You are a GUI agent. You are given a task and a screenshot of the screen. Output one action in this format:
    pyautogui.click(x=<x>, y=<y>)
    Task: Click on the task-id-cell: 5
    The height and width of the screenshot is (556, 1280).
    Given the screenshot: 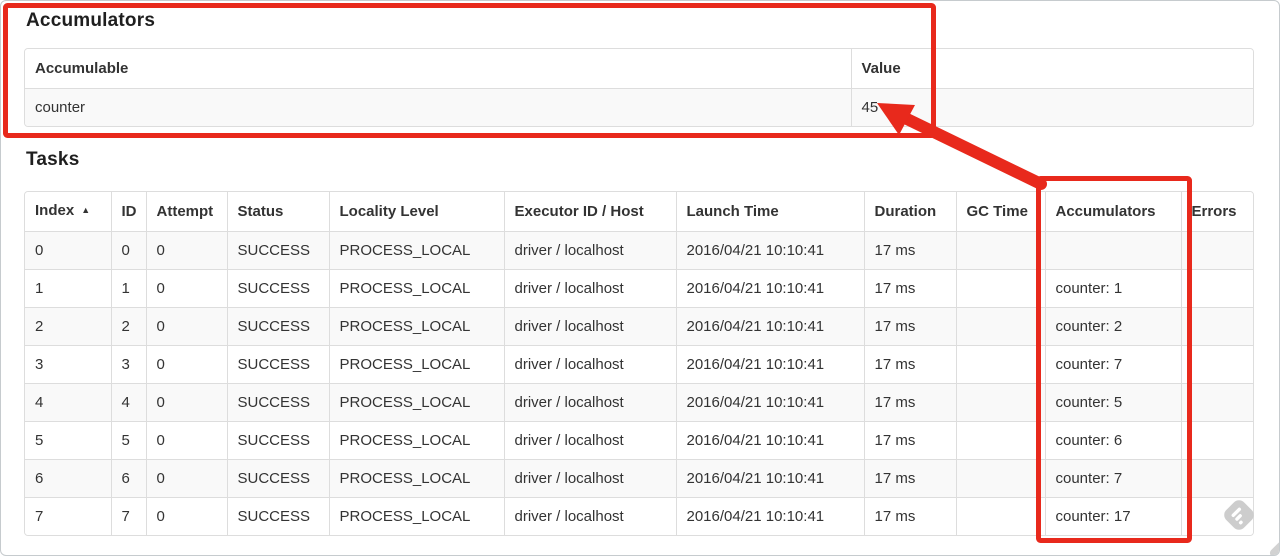 What is the action you would take?
    pyautogui.click(x=128, y=440)
    